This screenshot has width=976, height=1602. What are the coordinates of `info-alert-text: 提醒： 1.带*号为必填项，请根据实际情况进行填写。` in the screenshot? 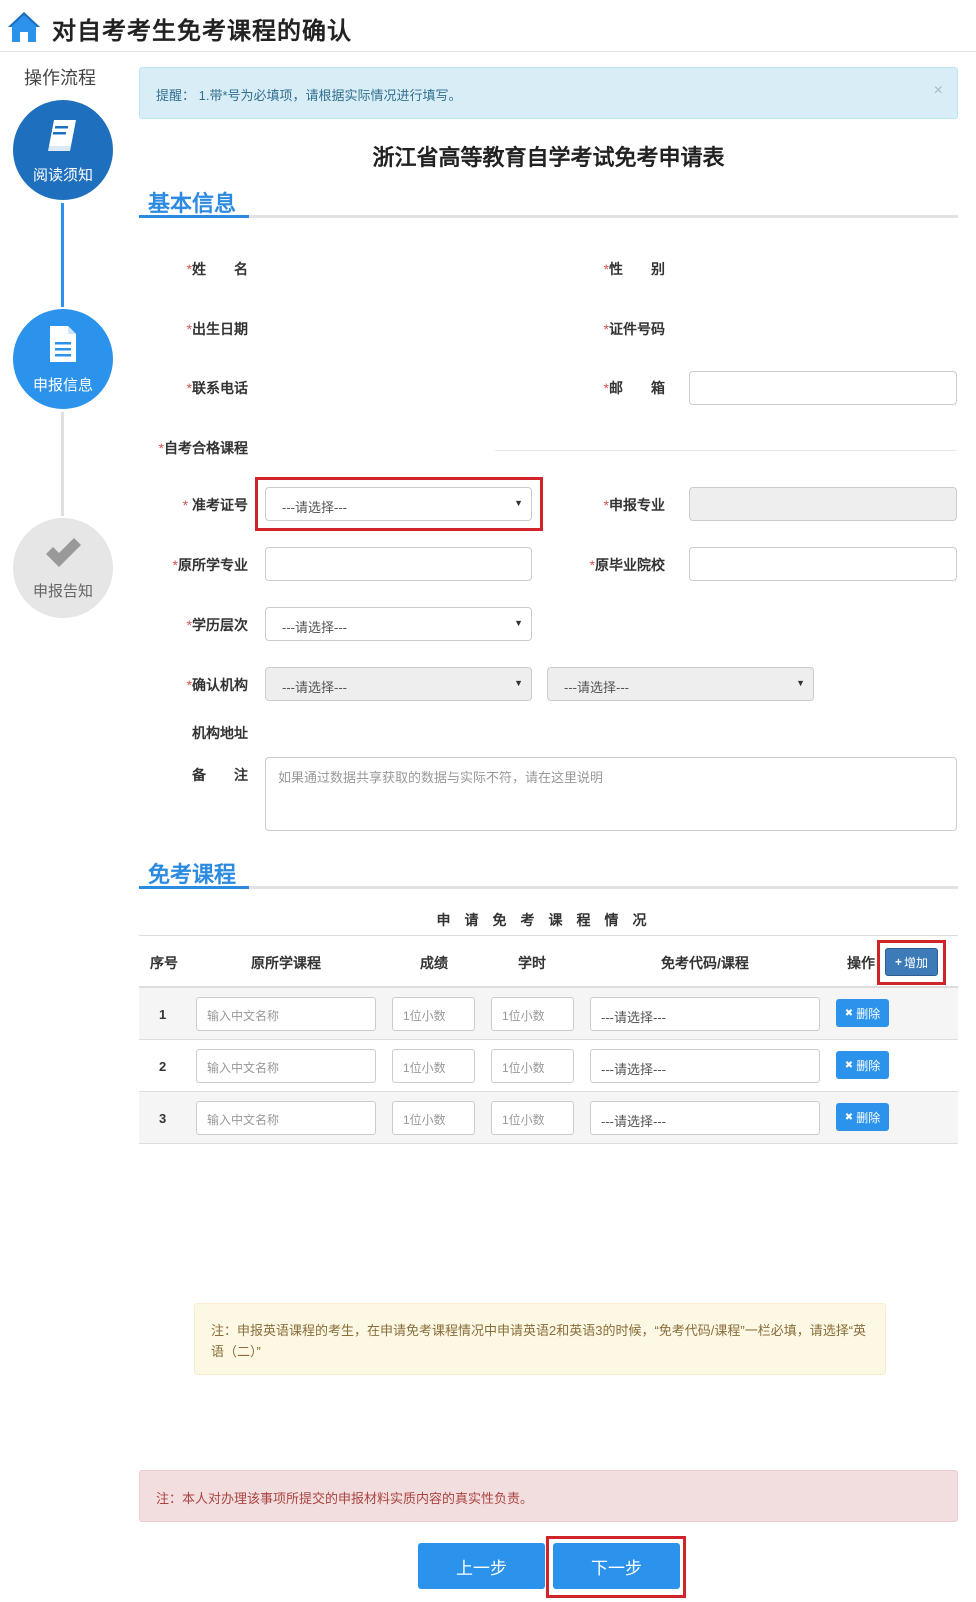 It's located at (309, 95).